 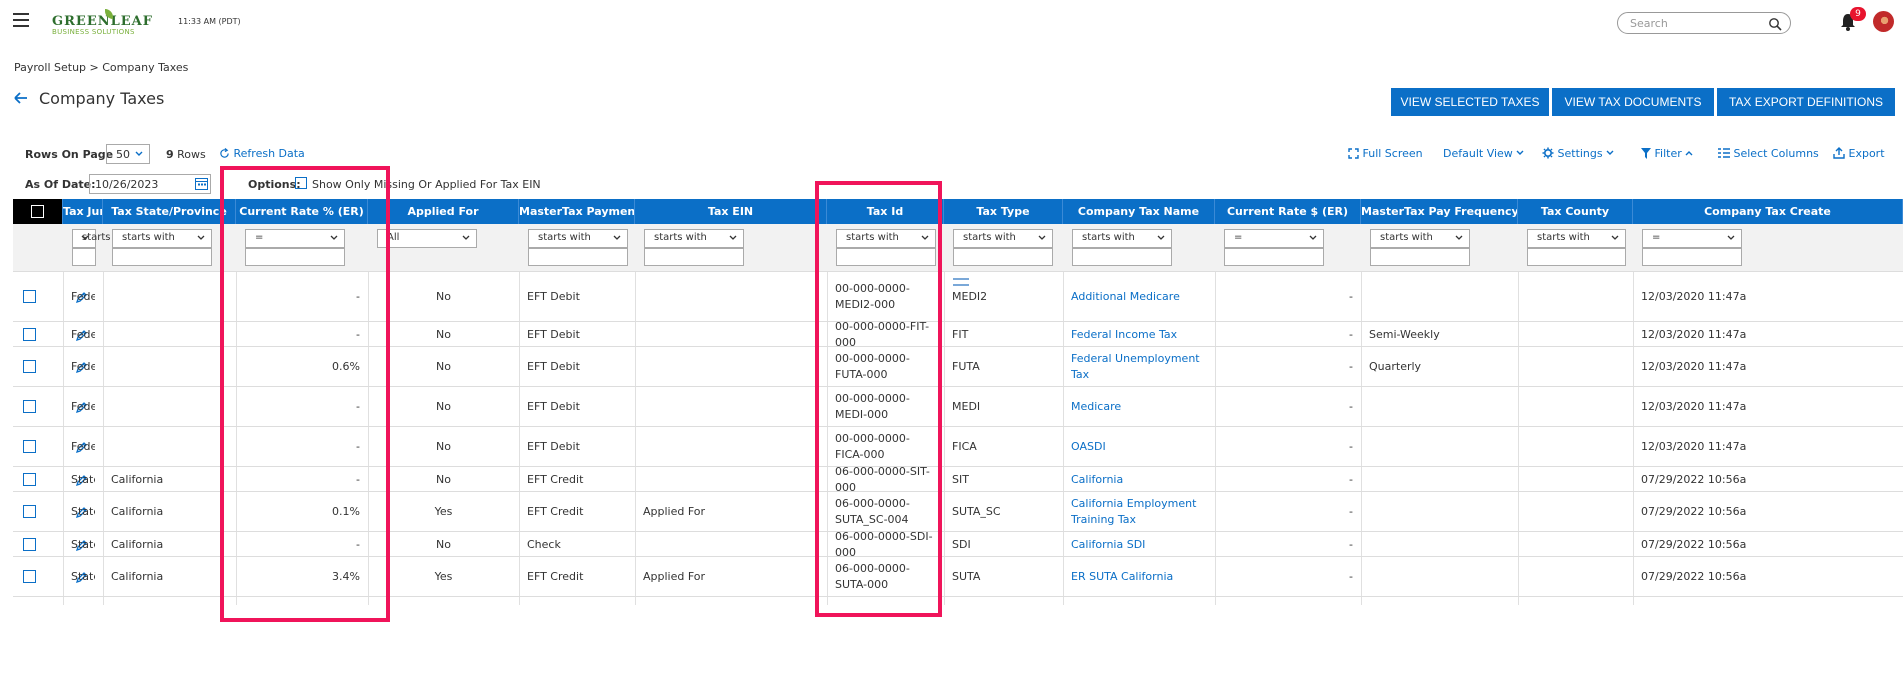 What do you see at coordinates (1125, 297) in the screenshot?
I see `company-tax-name-link: Additional Medicare` at bounding box center [1125, 297].